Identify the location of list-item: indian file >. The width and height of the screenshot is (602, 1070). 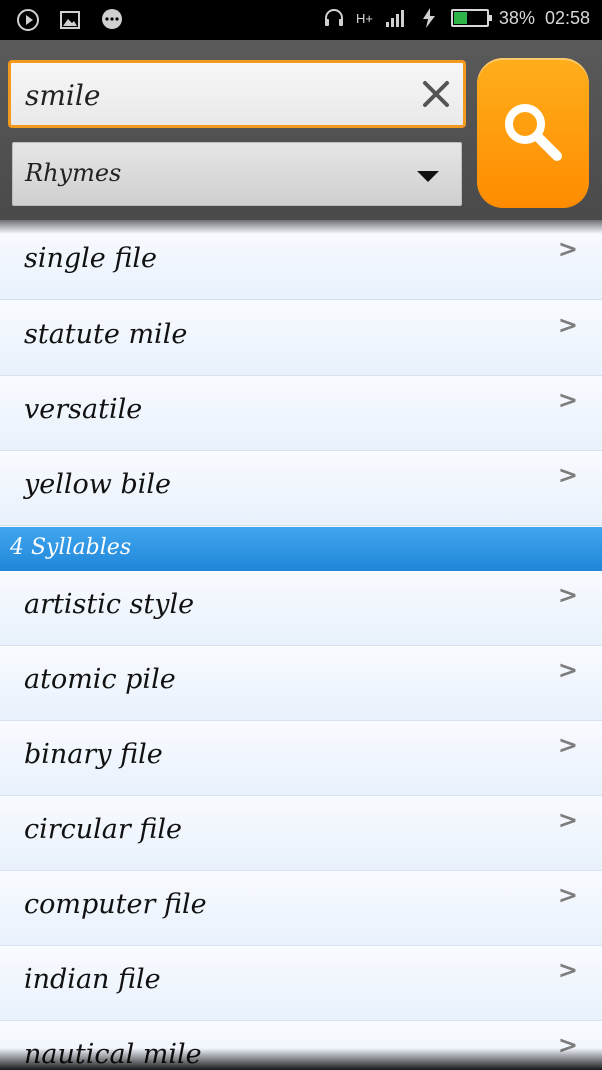
(301, 983).